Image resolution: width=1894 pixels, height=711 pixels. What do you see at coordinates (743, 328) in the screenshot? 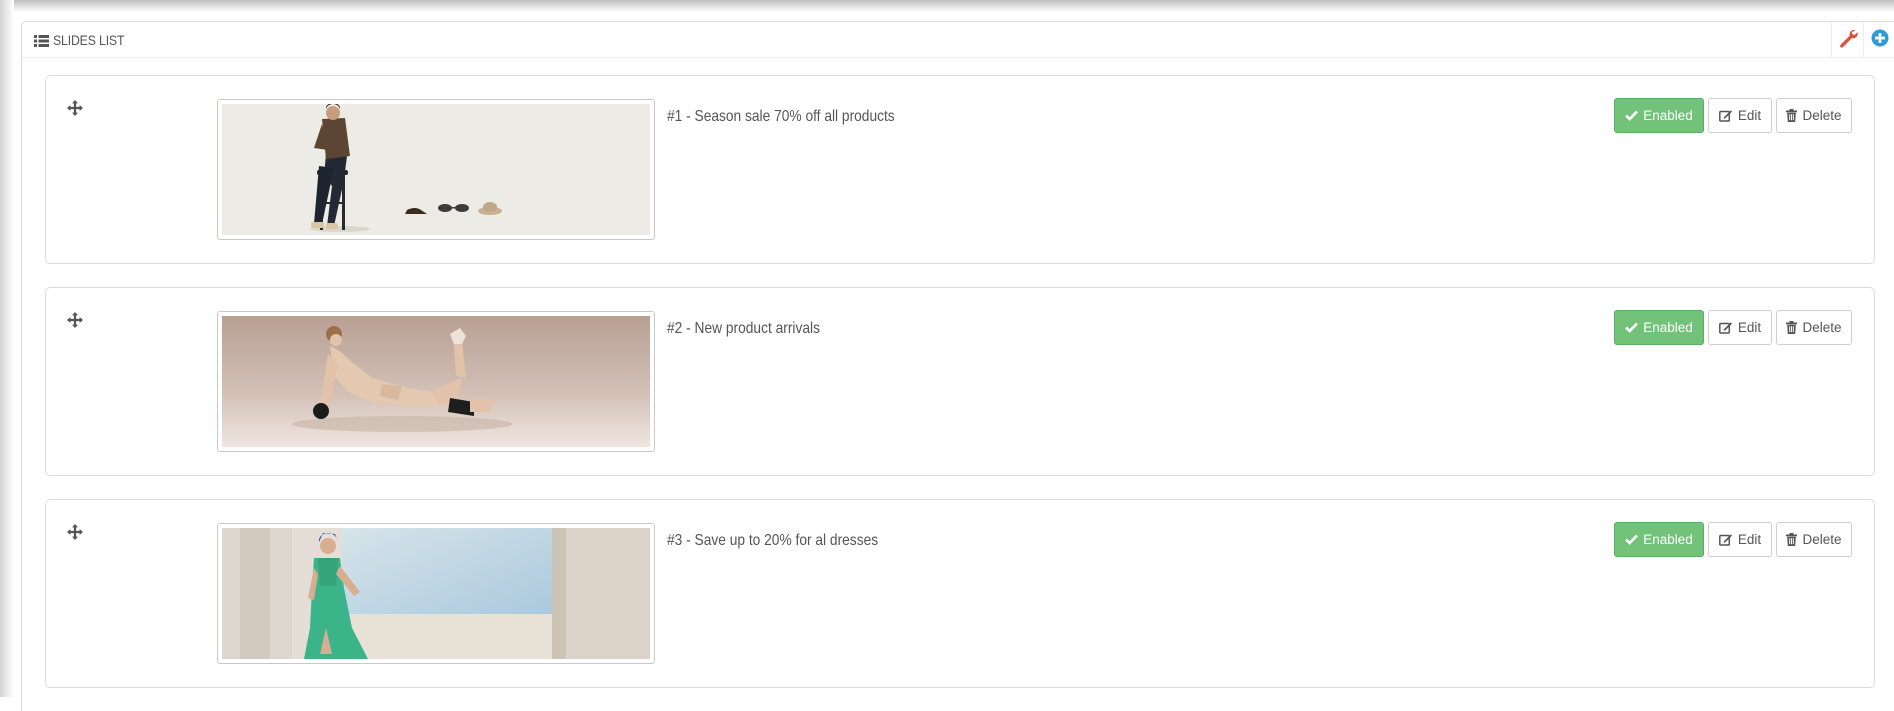
I see `slide-title: #2 - New product arrivals` at bounding box center [743, 328].